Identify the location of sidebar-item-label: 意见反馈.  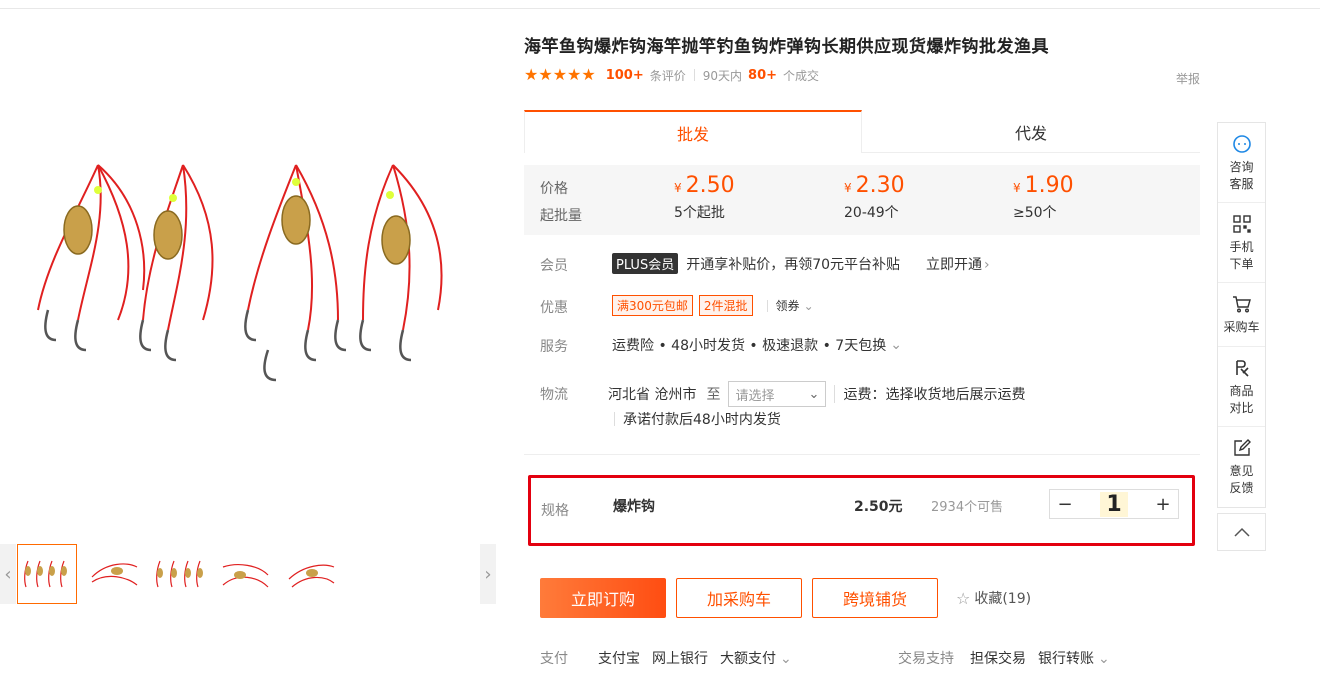
(1241, 479).